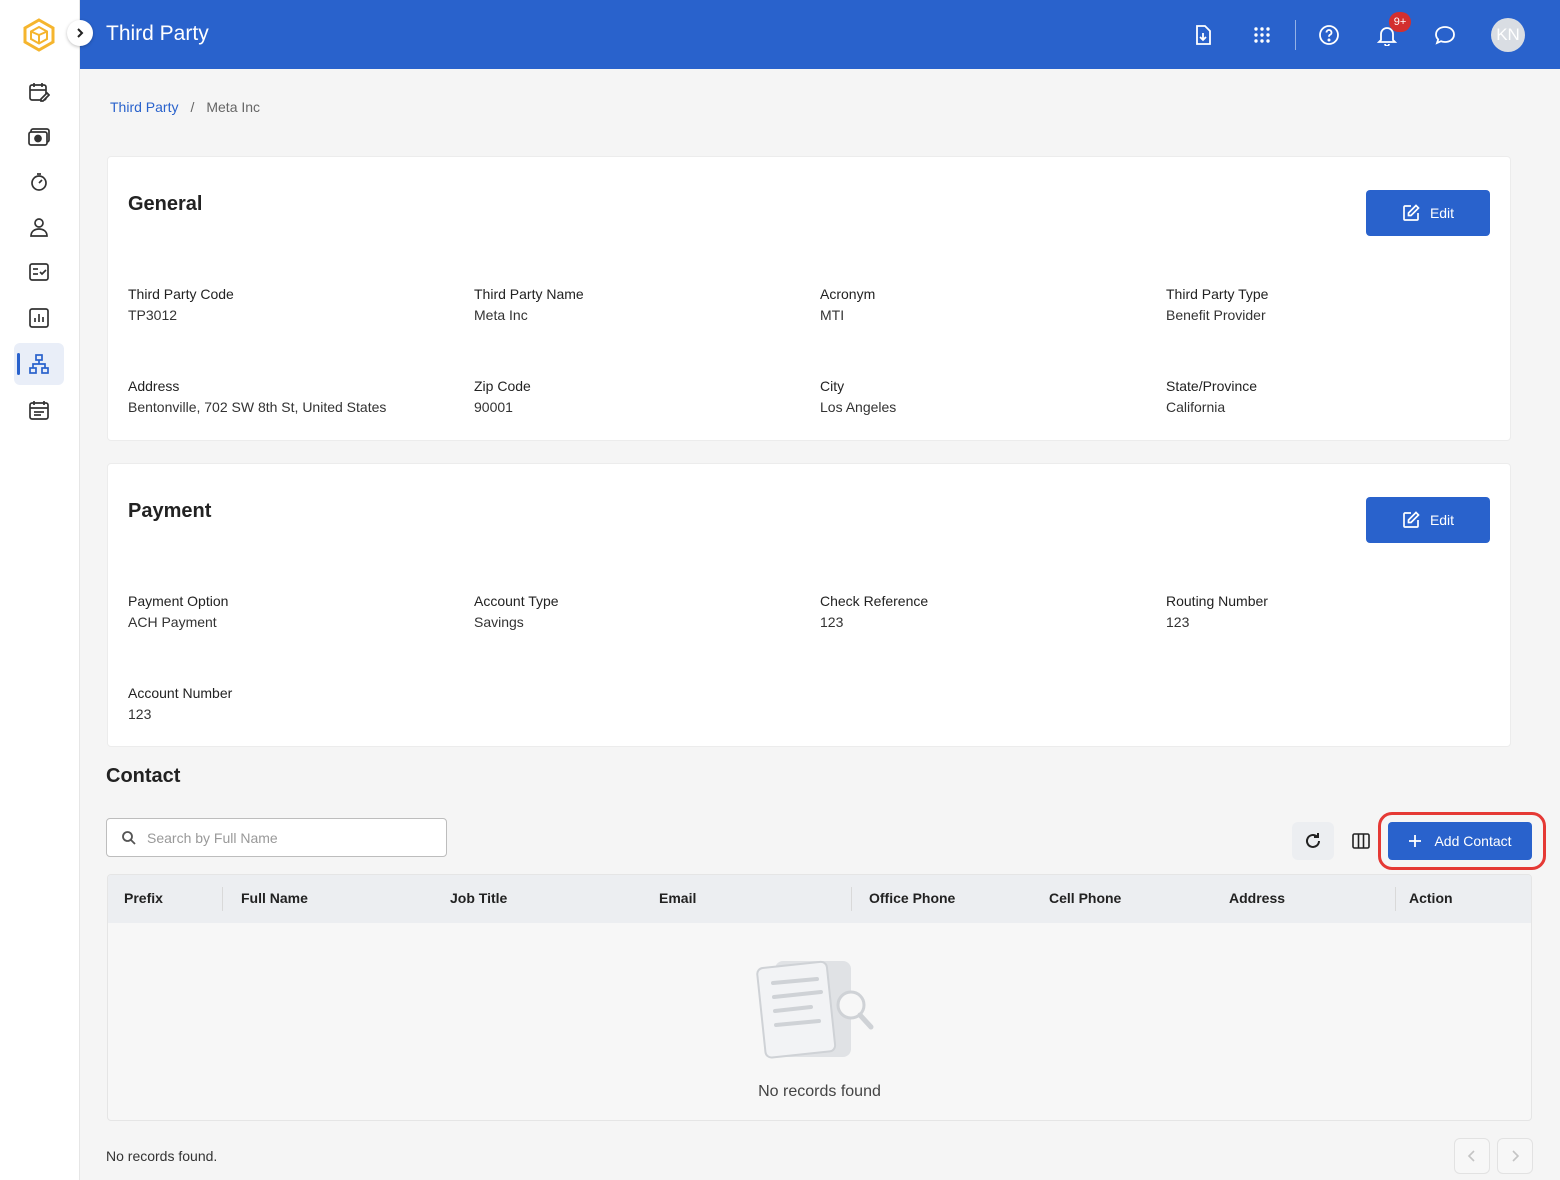 The image size is (1560, 1180). What do you see at coordinates (1400, 22) in the screenshot?
I see `notification-badge: 9+` at bounding box center [1400, 22].